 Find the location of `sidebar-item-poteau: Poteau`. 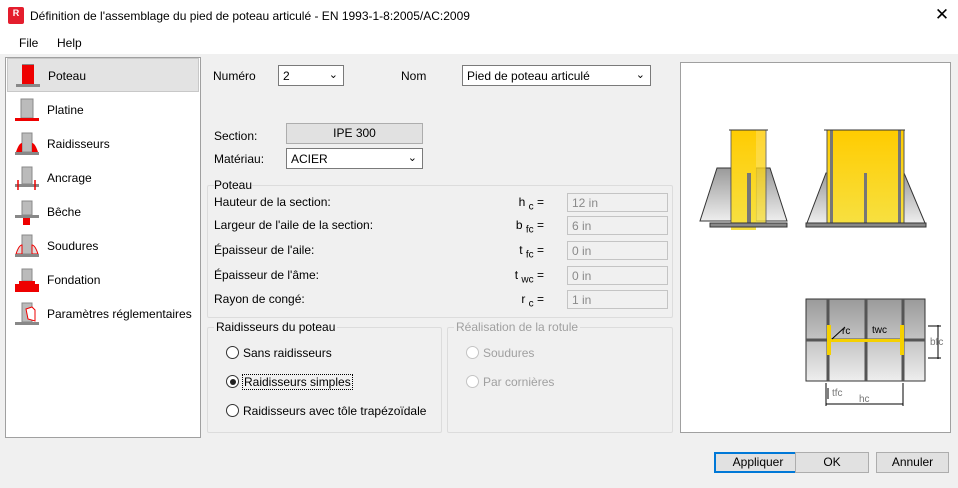

sidebar-item-poteau: Poteau is located at coordinates (103, 75).